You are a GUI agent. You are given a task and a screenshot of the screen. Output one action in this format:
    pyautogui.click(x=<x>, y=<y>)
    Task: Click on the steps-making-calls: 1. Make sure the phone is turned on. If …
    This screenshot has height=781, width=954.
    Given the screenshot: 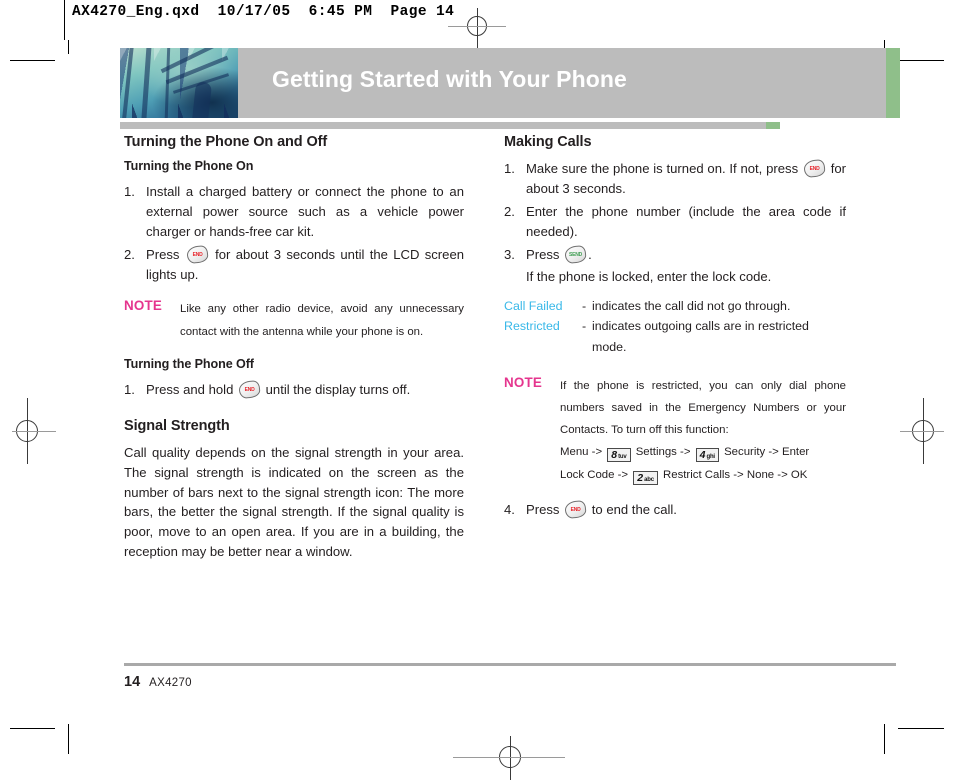 What is the action you would take?
    pyautogui.click(x=675, y=223)
    